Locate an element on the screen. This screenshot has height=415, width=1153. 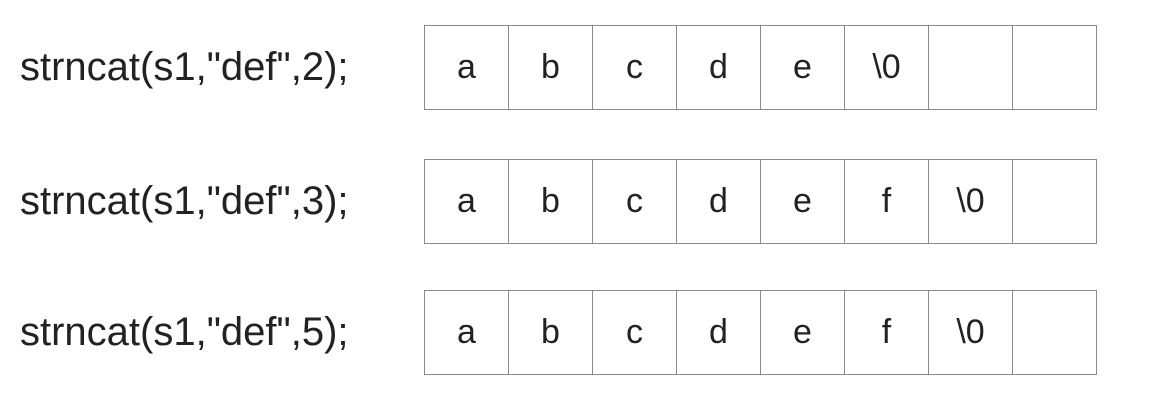
function-call-label: strncat(s1,"def",5); is located at coordinates (184, 332).